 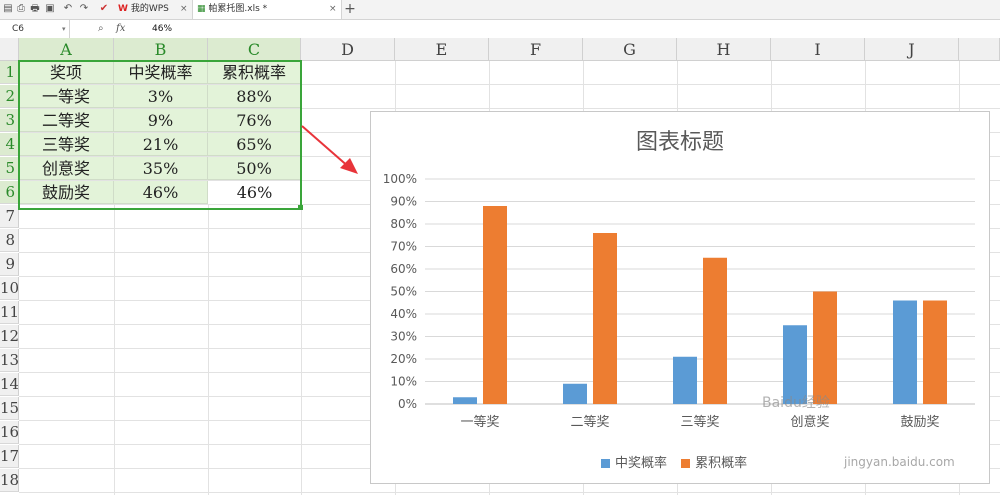 What do you see at coordinates (123, 9) in the screenshot?
I see `wps-logo-icon: W` at bounding box center [123, 9].